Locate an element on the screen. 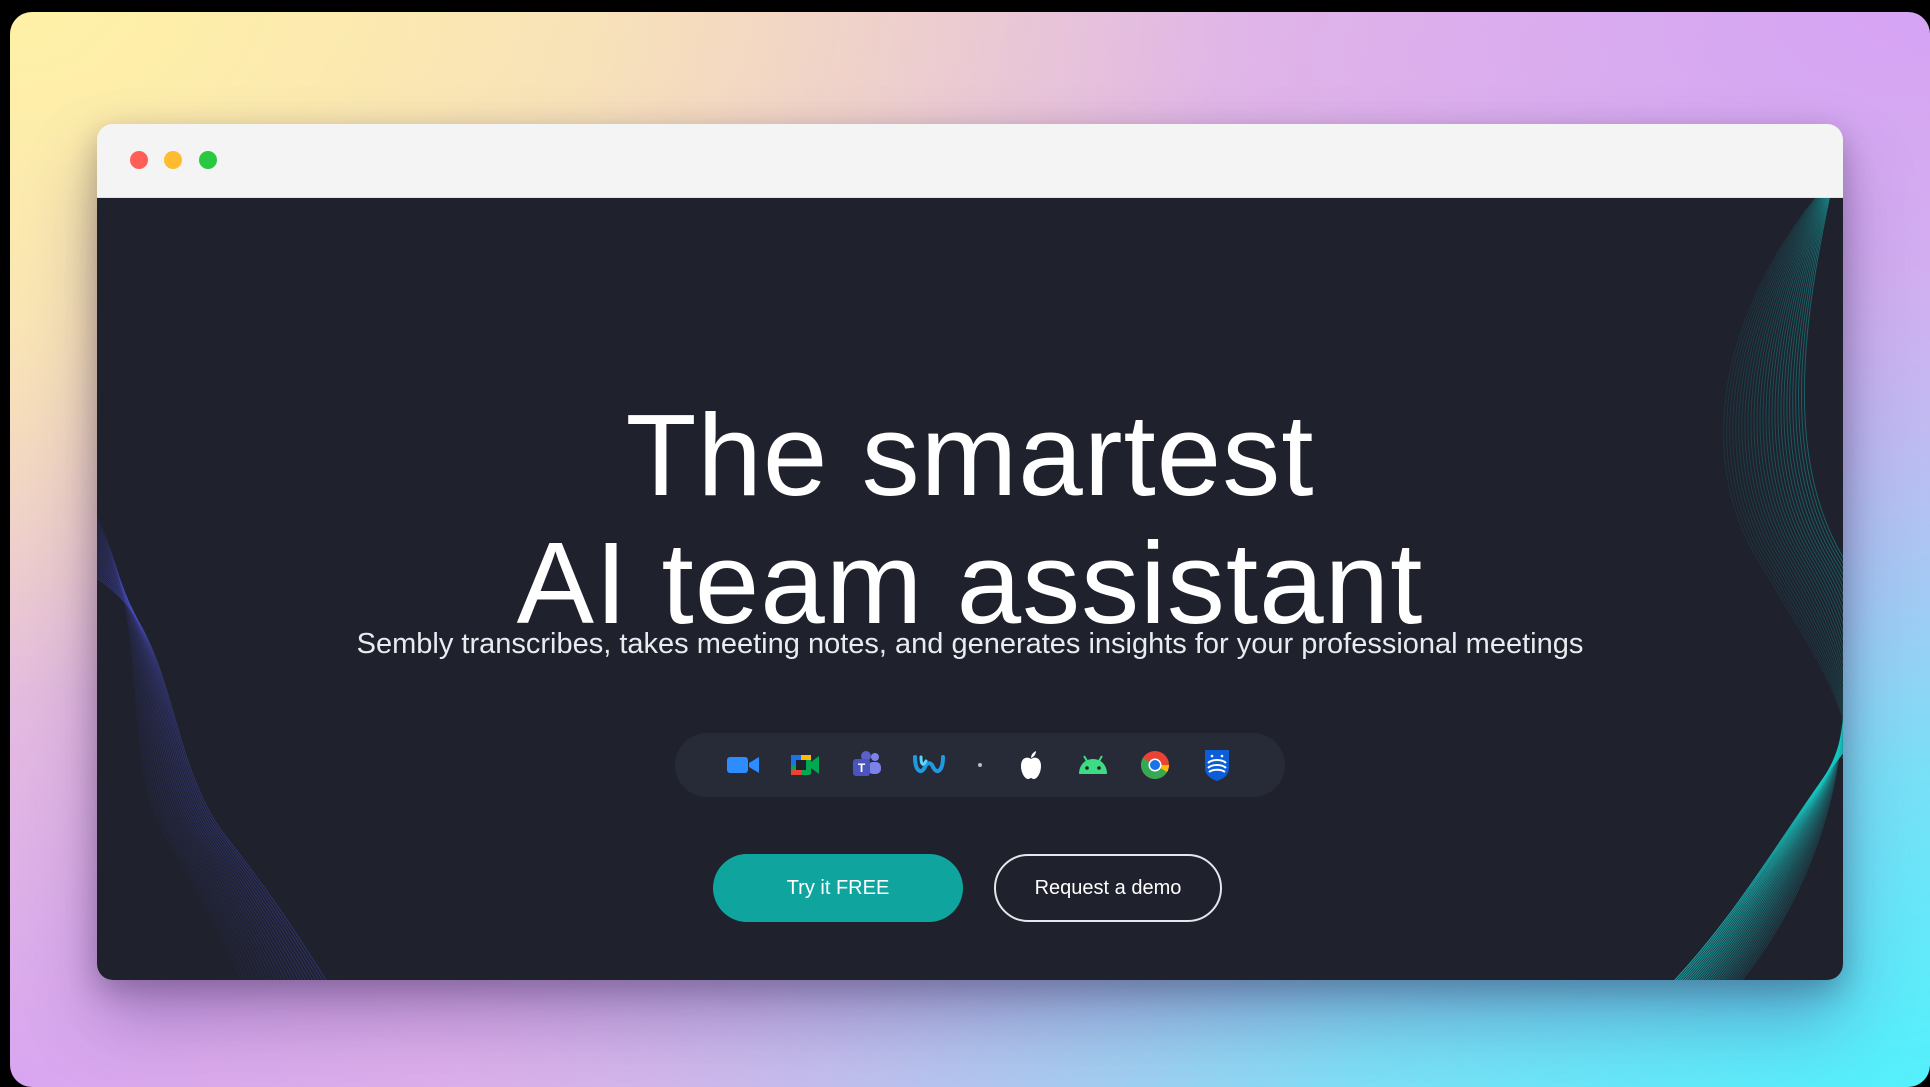  close-window-button is located at coordinates (139, 160).